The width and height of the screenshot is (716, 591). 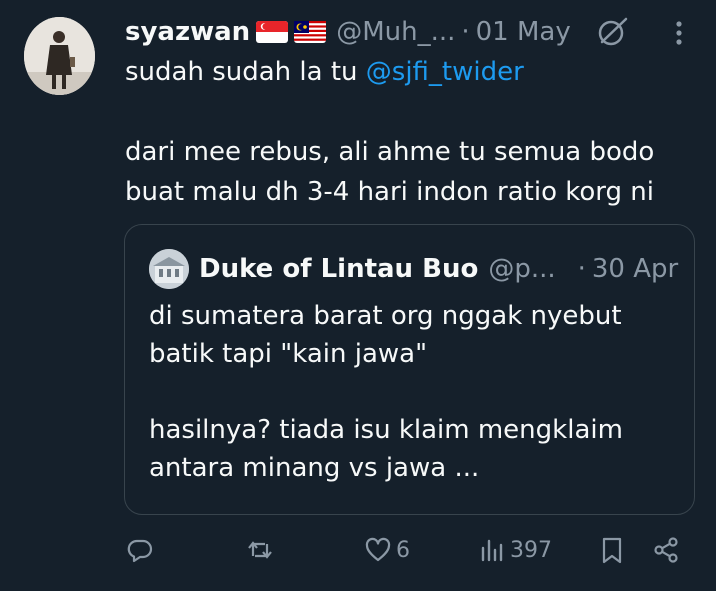 I want to click on views-icon, so click(x=492, y=550).